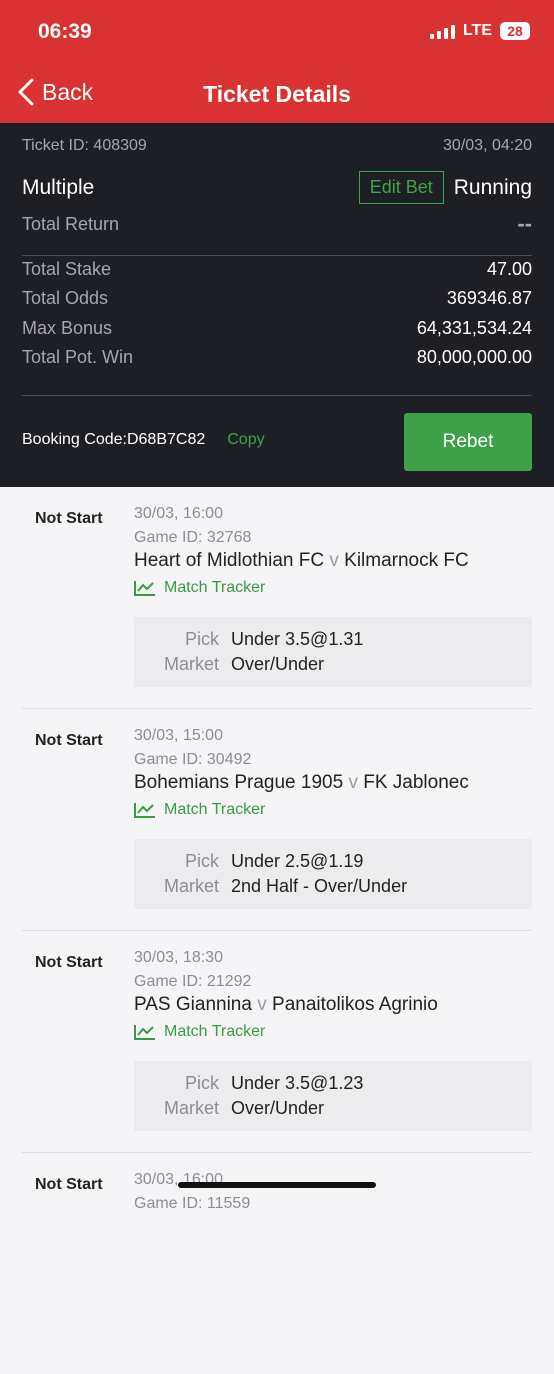  I want to click on home-team: Heart of Midlothian FC, so click(229, 560).